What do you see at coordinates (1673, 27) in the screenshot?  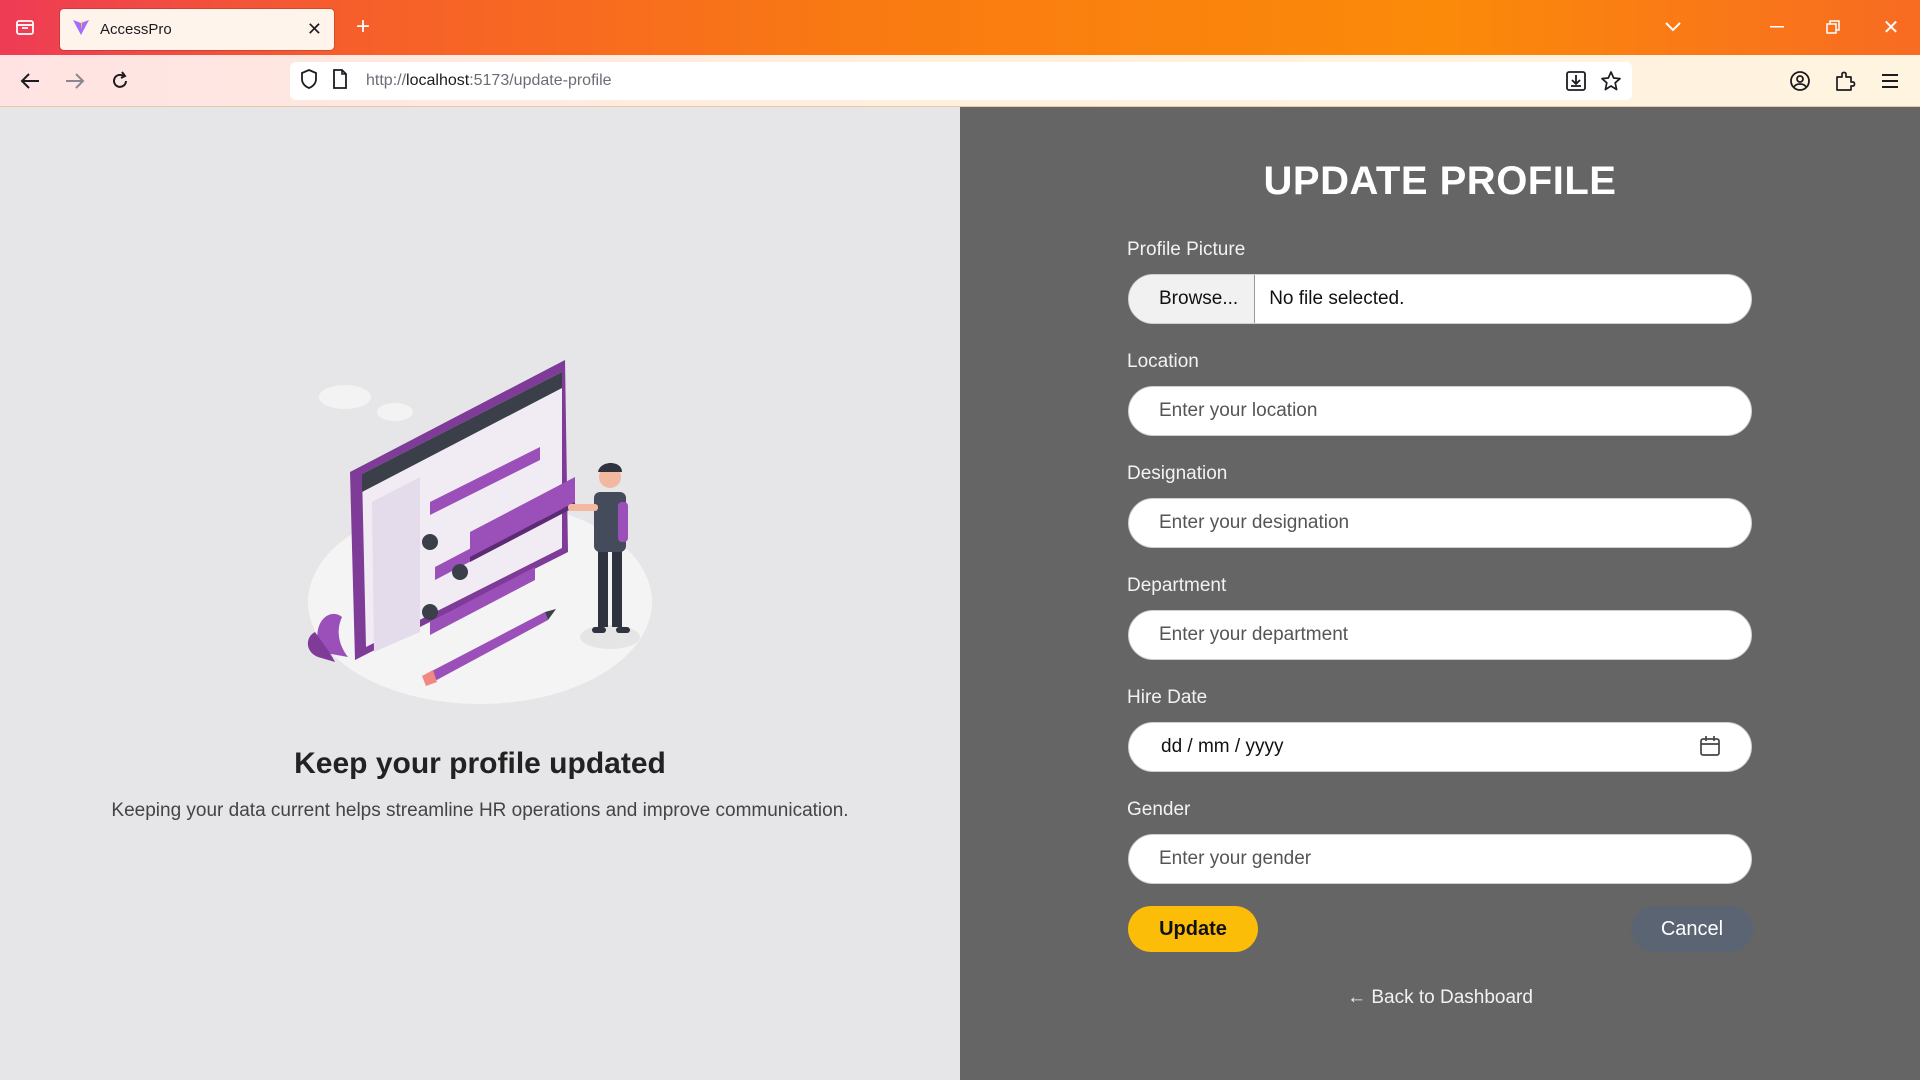 I see `tab-list-chevron-icon` at bounding box center [1673, 27].